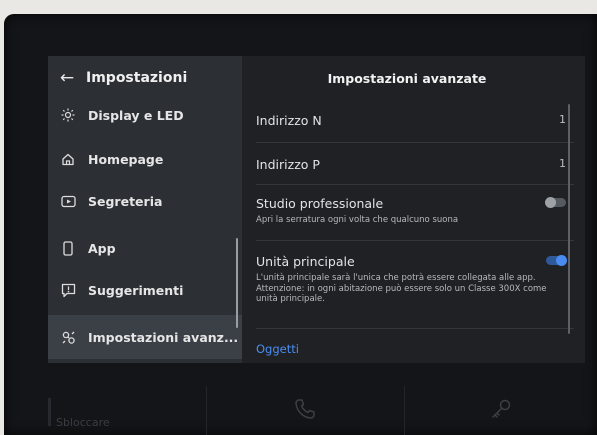 Image resolution: width=597 pixels, height=435 pixels. I want to click on sidebar-title: Impostazioni, so click(137, 78).